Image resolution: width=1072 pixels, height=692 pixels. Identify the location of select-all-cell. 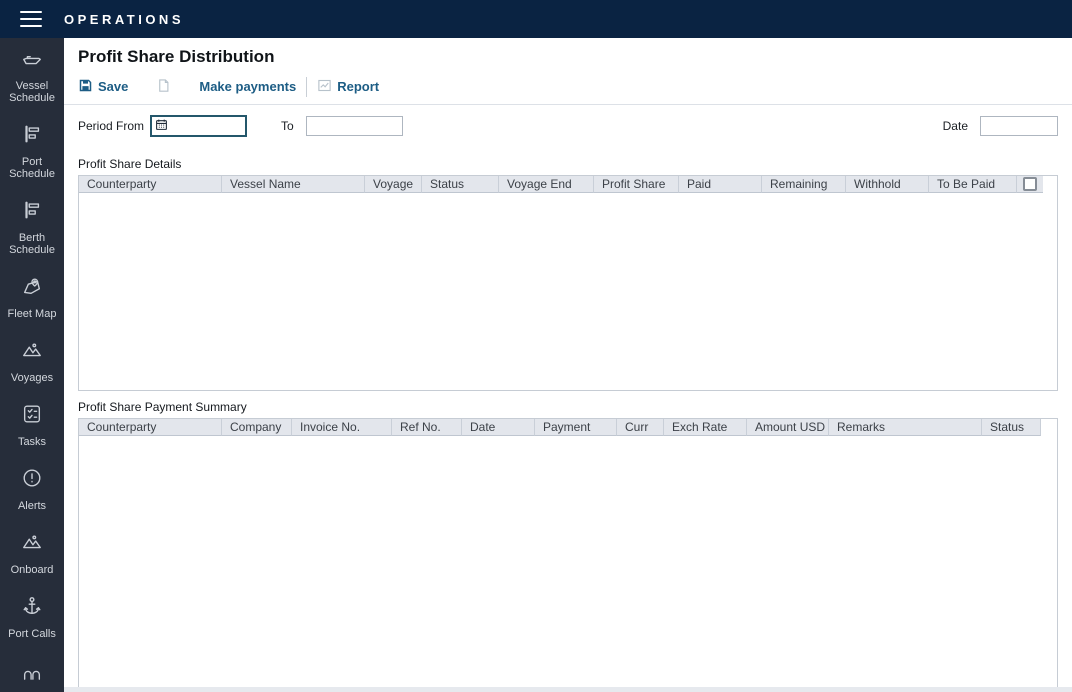
(1030, 184).